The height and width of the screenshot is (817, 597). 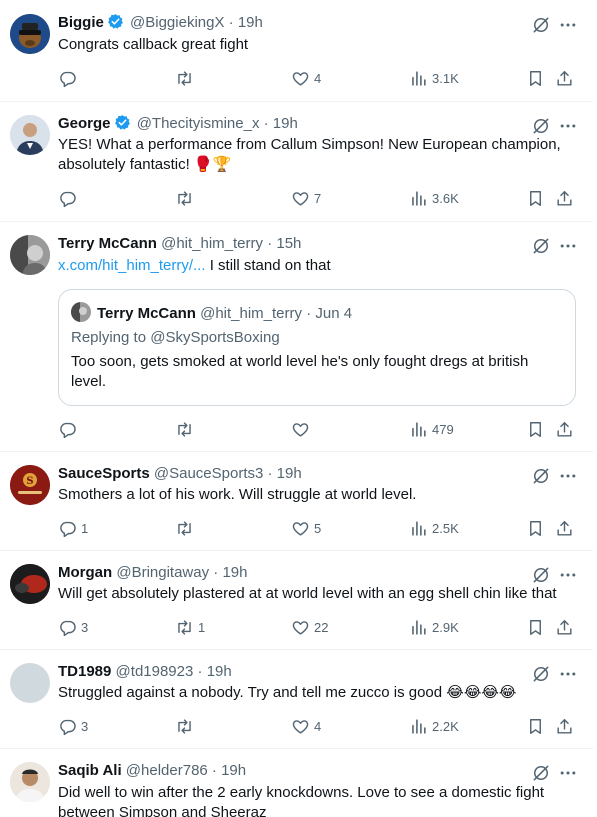 What do you see at coordinates (104, 473) in the screenshot?
I see `display-name: SauceSports` at bounding box center [104, 473].